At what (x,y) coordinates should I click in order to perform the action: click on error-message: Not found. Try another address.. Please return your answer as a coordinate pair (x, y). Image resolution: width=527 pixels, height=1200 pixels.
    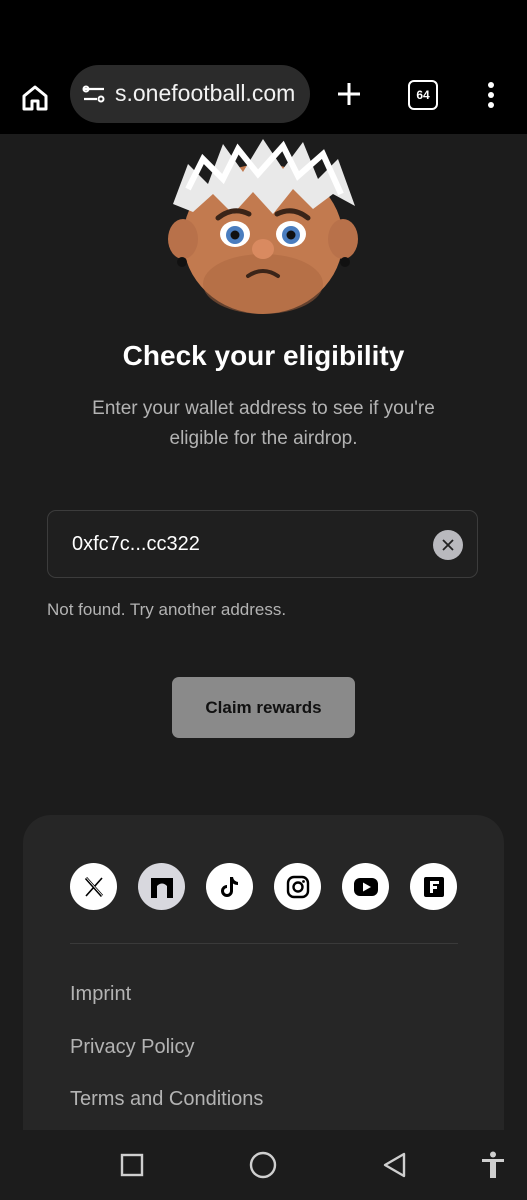
    Looking at the image, I should click on (167, 609).